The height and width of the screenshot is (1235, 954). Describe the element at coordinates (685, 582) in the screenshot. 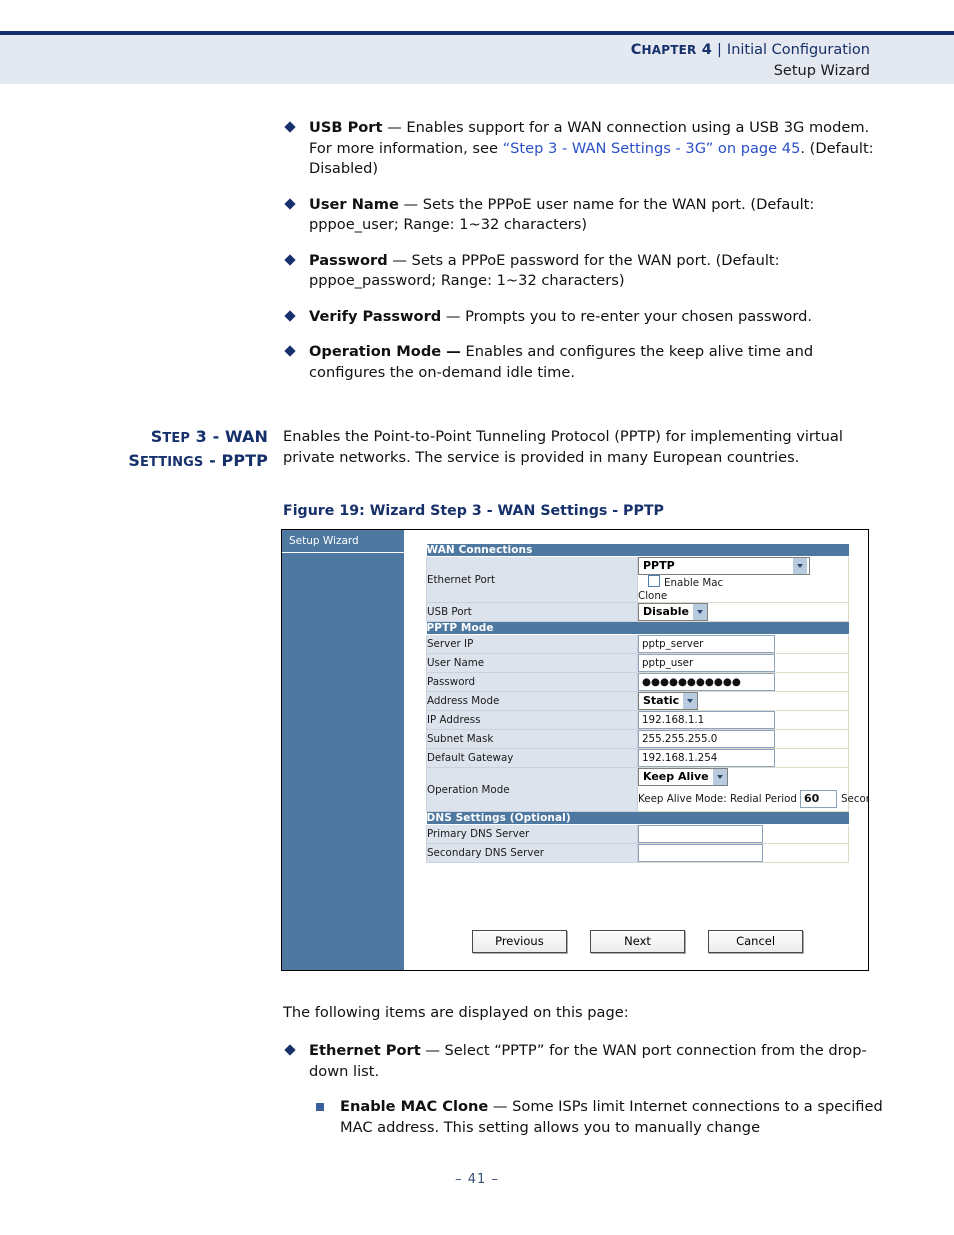

I see `enable-mac-clone-checkbox-wrap: Enable Mac` at that location.